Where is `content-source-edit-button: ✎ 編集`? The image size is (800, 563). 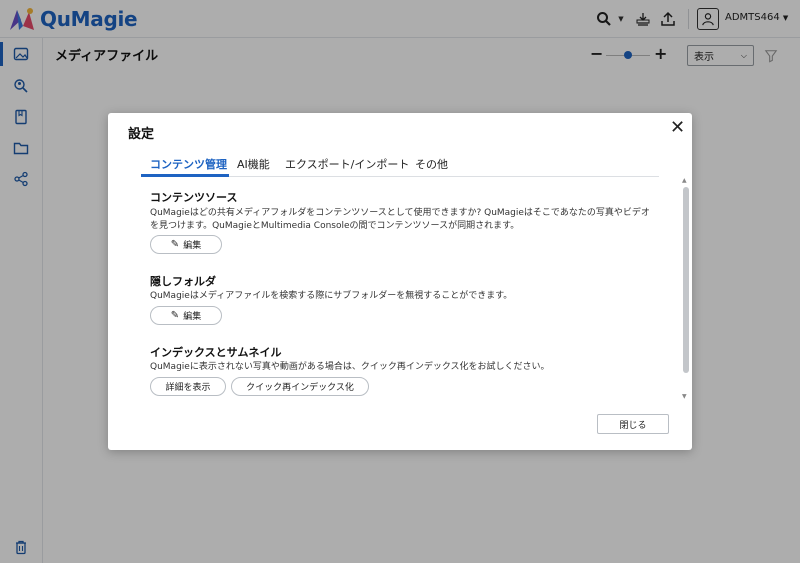
content-source-edit-button: ✎ 編集 is located at coordinates (186, 244).